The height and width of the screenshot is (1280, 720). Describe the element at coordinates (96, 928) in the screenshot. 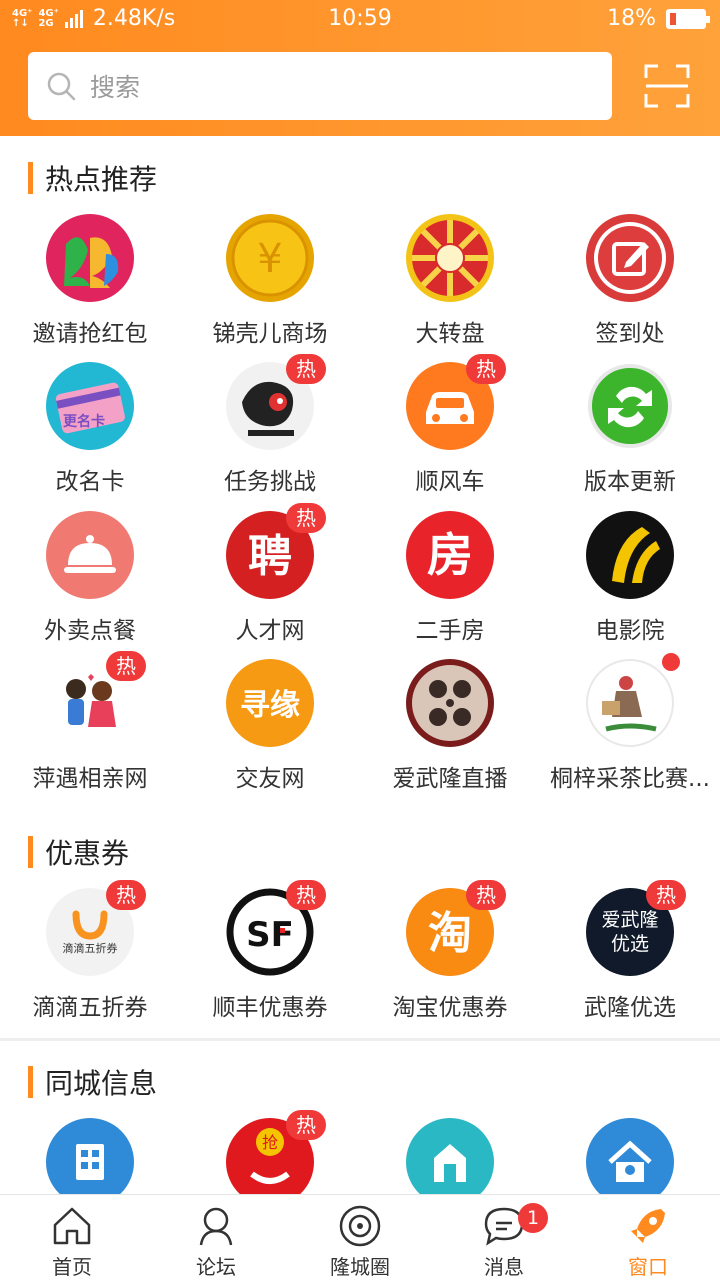

I see `didi-icon: 滴滴五折券 热` at that location.